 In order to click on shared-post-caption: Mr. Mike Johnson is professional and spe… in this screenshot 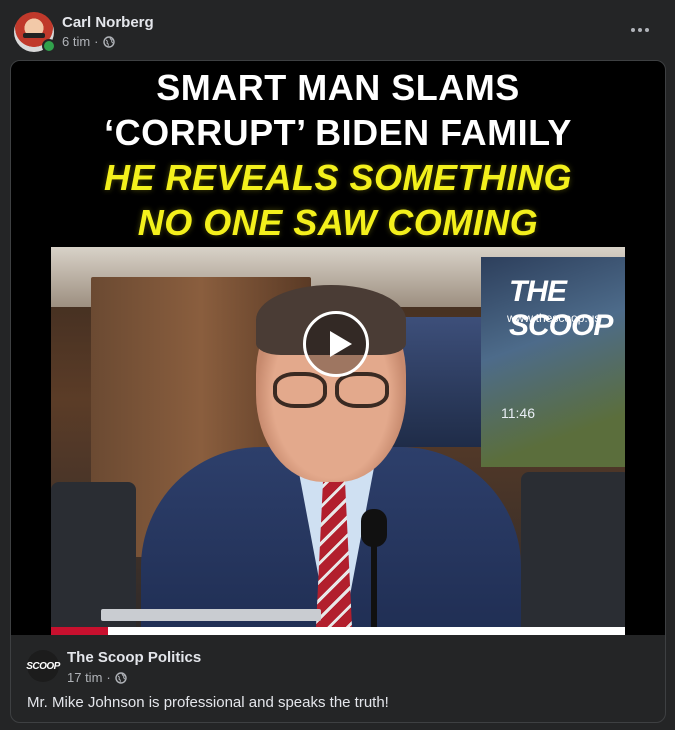, I will do `click(208, 702)`.